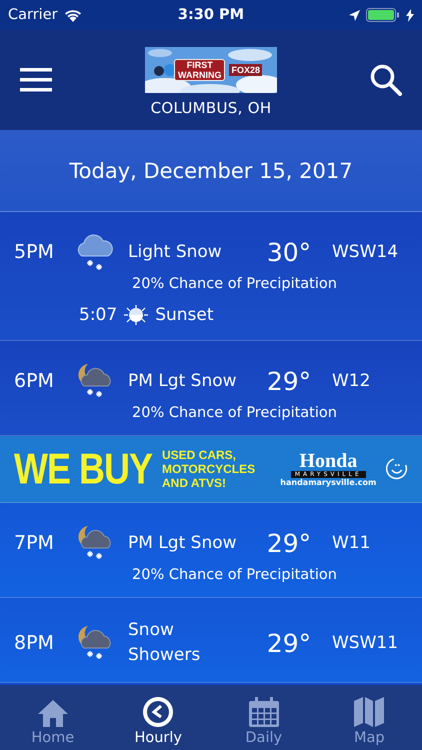 The width and height of the screenshot is (422, 750). Describe the element at coordinates (366, 643) in the screenshot. I see `wind-label: WSW11` at that location.